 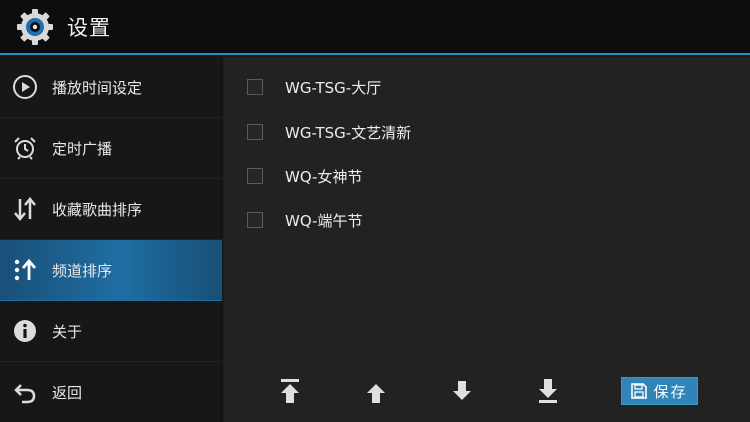 What do you see at coordinates (111, 331) in the screenshot?
I see `sidebar-item-about: 关于` at bounding box center [111, 331].